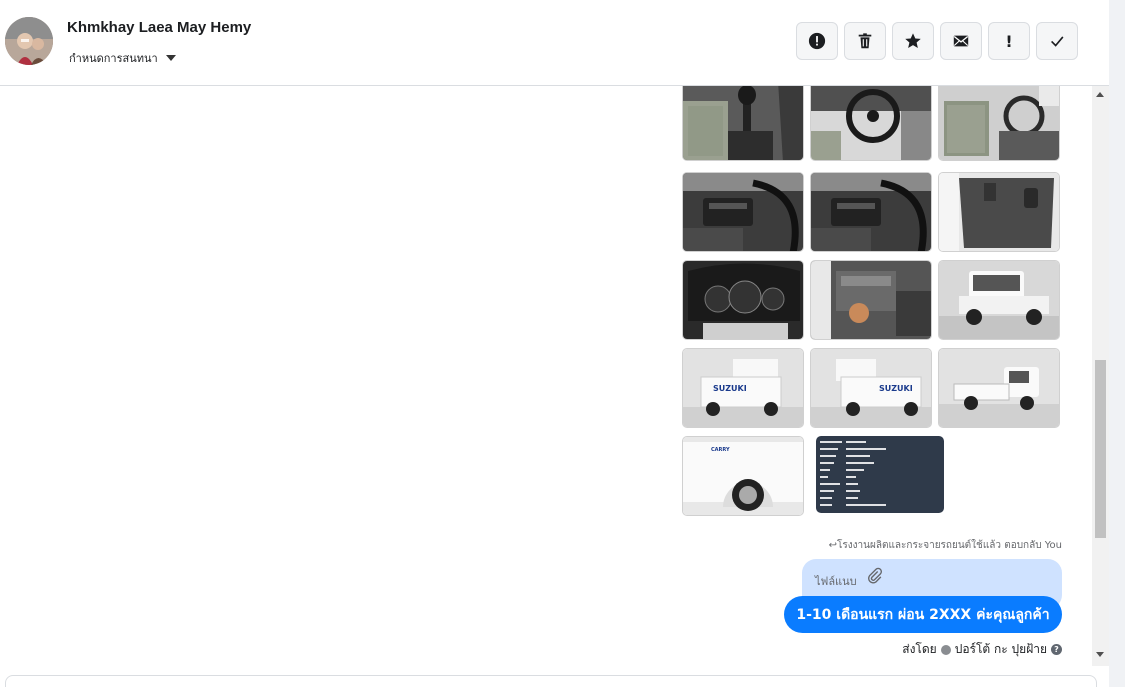  What do you see at coordinates (871, 388) in the screenshot?
I see `photo-truck-rear-right: SUZUKI` at bounding box center [871, 388].